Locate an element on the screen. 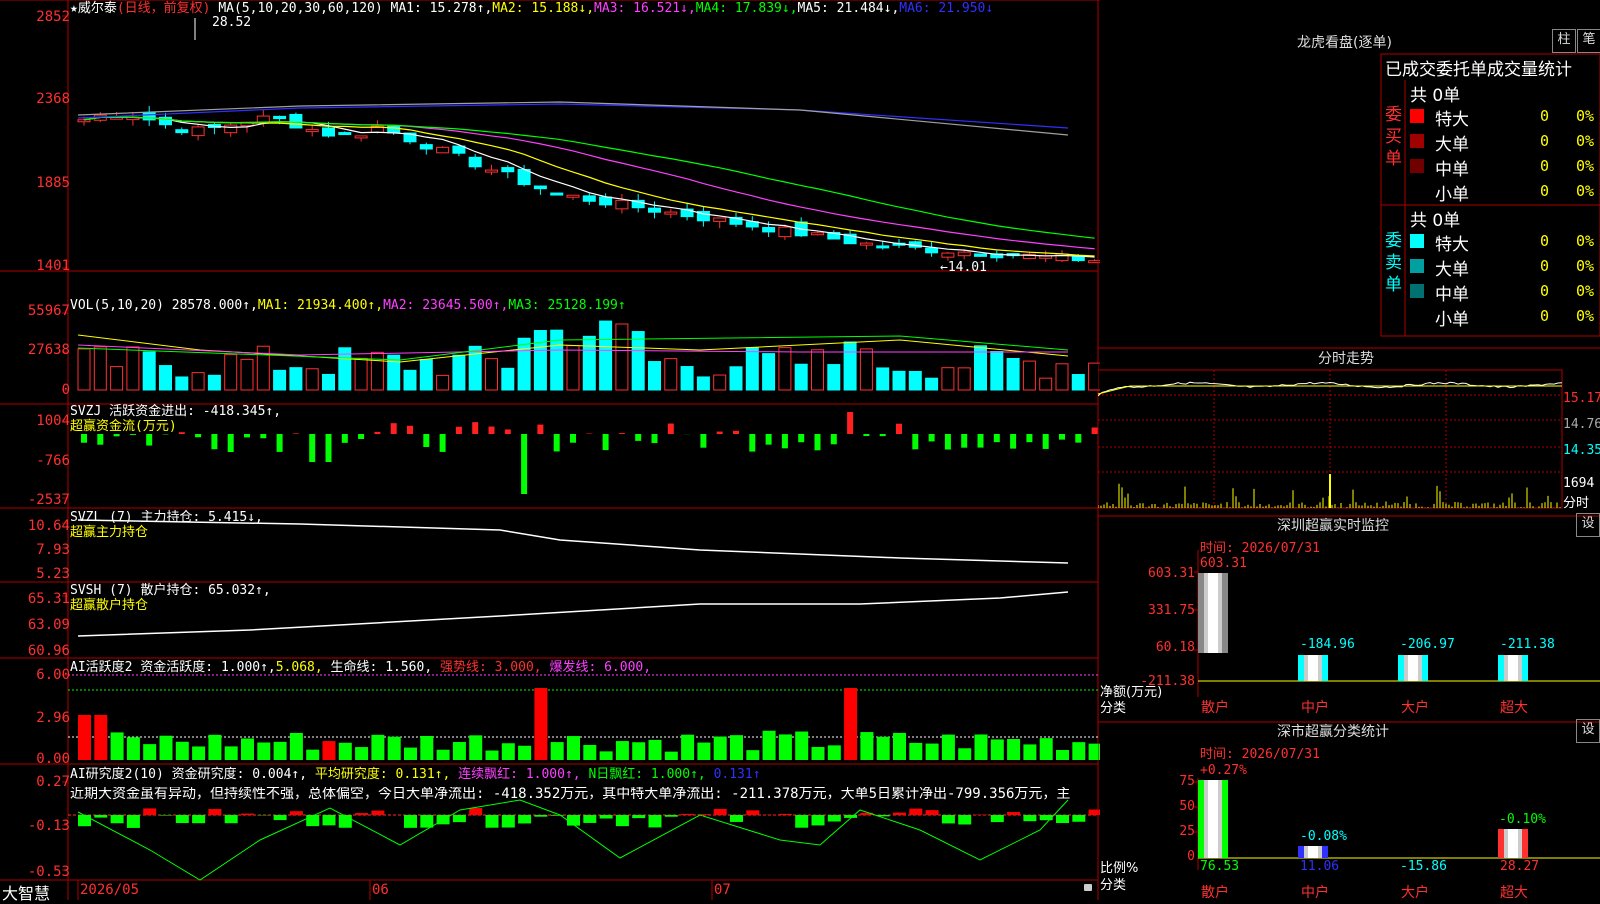  date-label-1: 2026/05 is located at coordinates (109, 890).